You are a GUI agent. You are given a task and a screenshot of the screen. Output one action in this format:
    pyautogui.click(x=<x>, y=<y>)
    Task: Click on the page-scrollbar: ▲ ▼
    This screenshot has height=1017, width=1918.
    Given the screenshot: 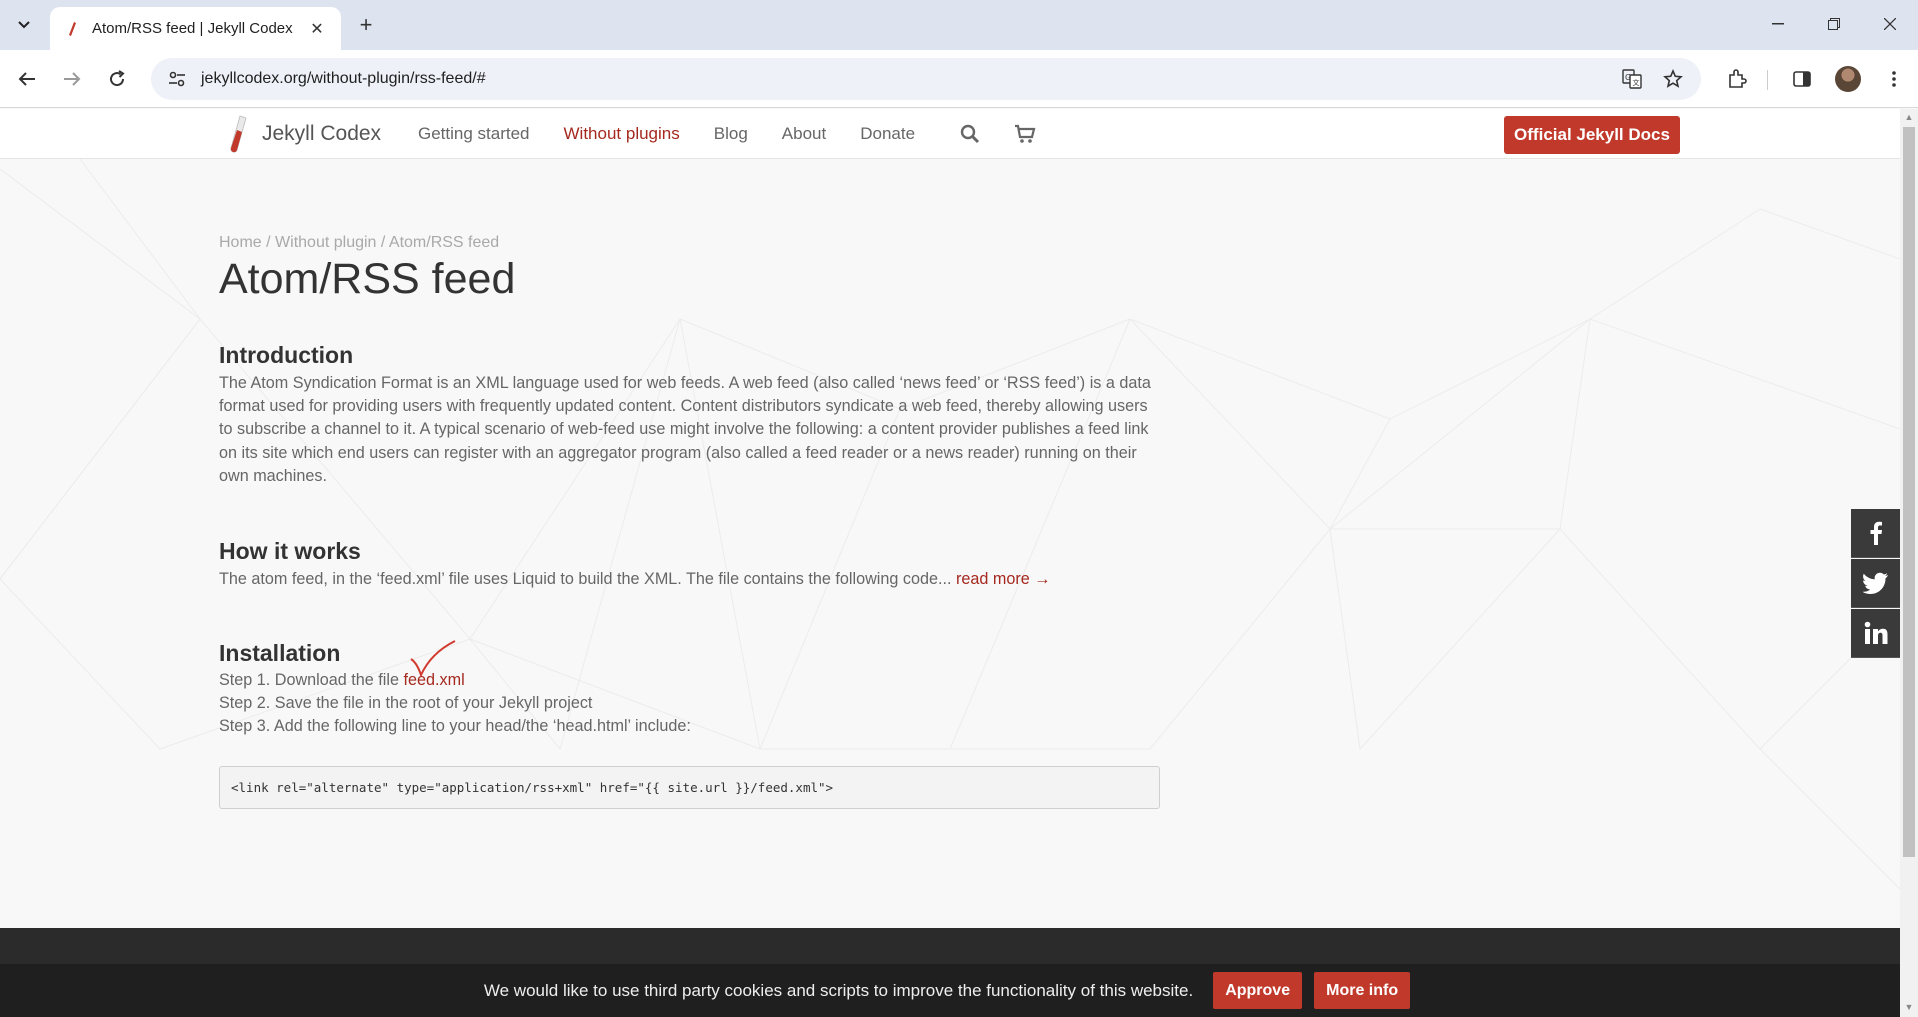 What is the action you would take?
    pyautogui.click(x=1909, y=563)
    